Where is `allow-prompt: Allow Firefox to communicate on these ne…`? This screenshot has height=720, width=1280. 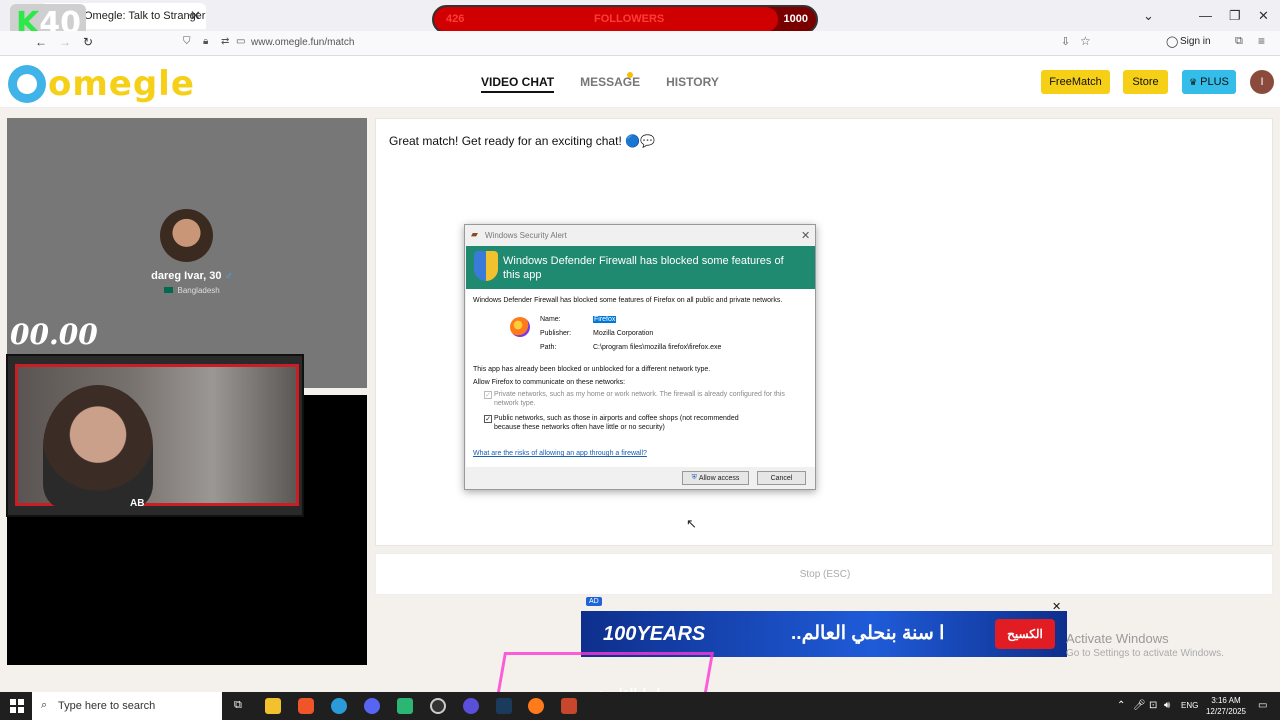
allow-prompt: Allow Firefox to communicate on these ne… is located at coordinates (549, 382).